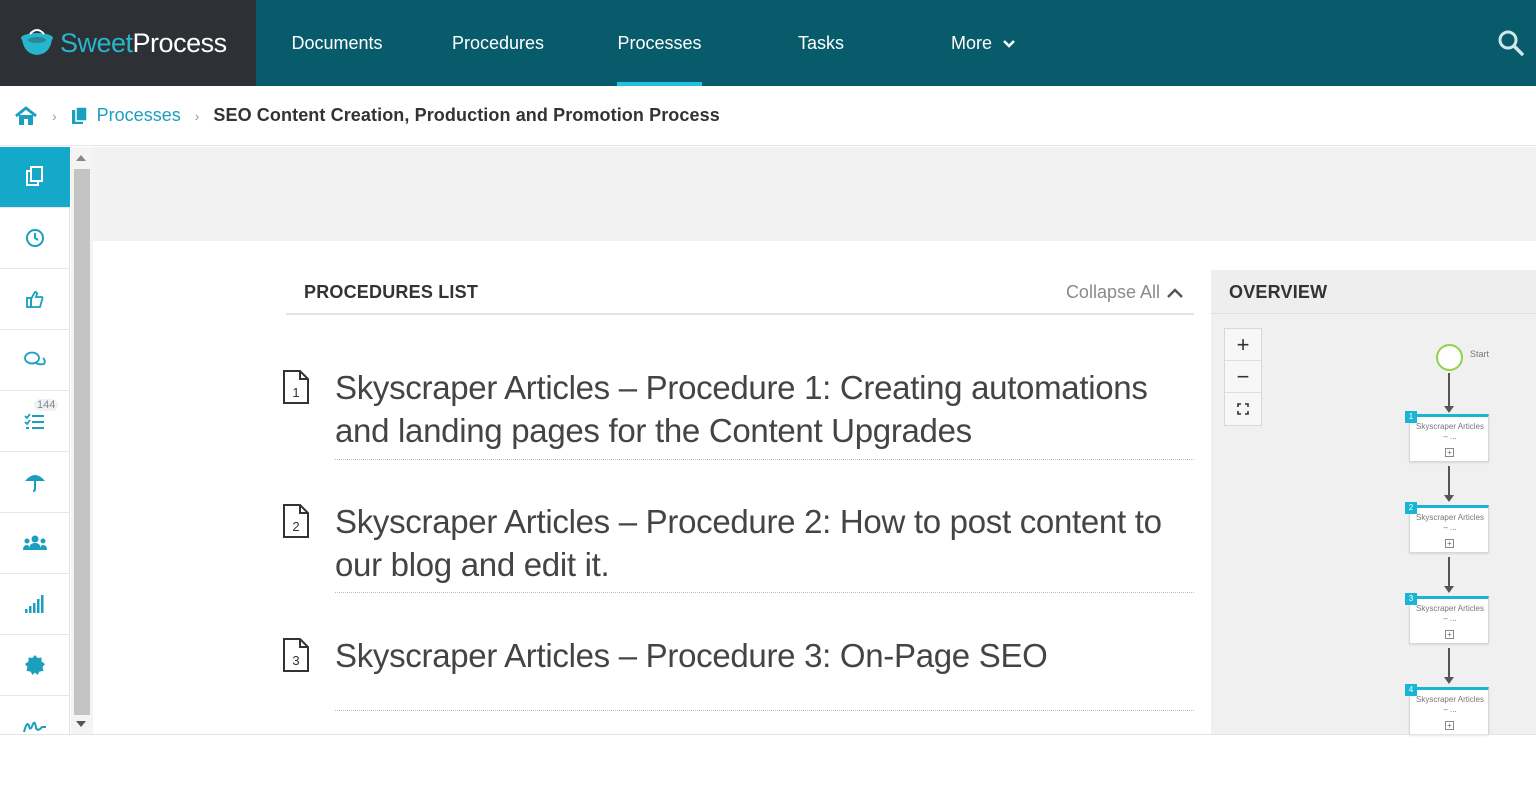 This screenshot has height=804, width=1536. Describe the element at coordinates (1511, 43) in the screenshot. I see `search-icon` at that location.